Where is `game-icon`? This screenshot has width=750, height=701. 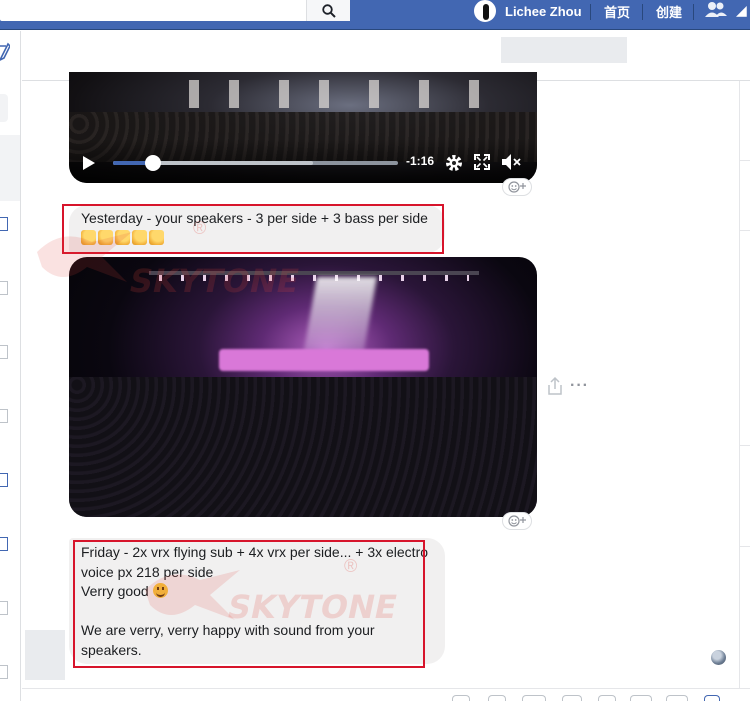 game-icon is located at coordinates (607, 698).